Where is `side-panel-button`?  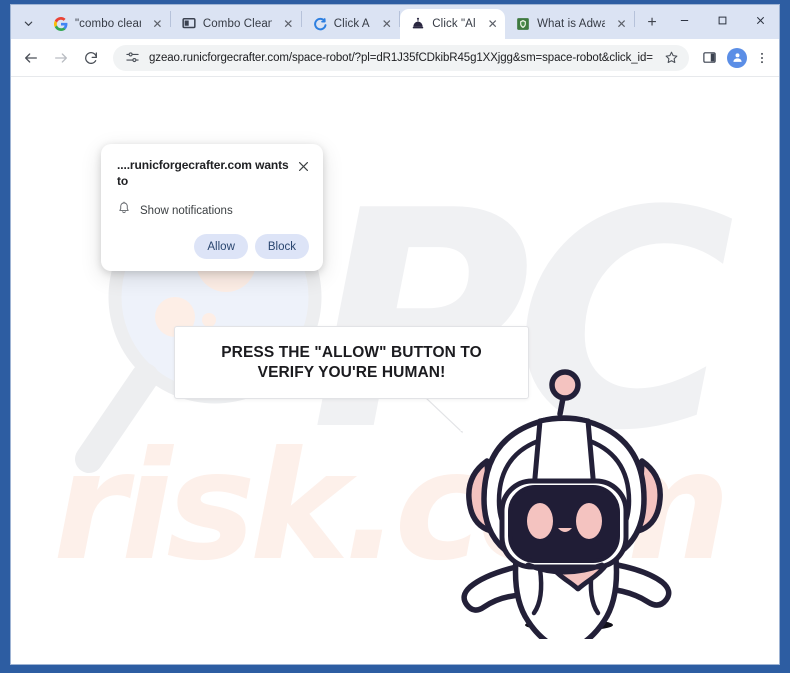
side-panel-button is located at coordinates (709, 58).